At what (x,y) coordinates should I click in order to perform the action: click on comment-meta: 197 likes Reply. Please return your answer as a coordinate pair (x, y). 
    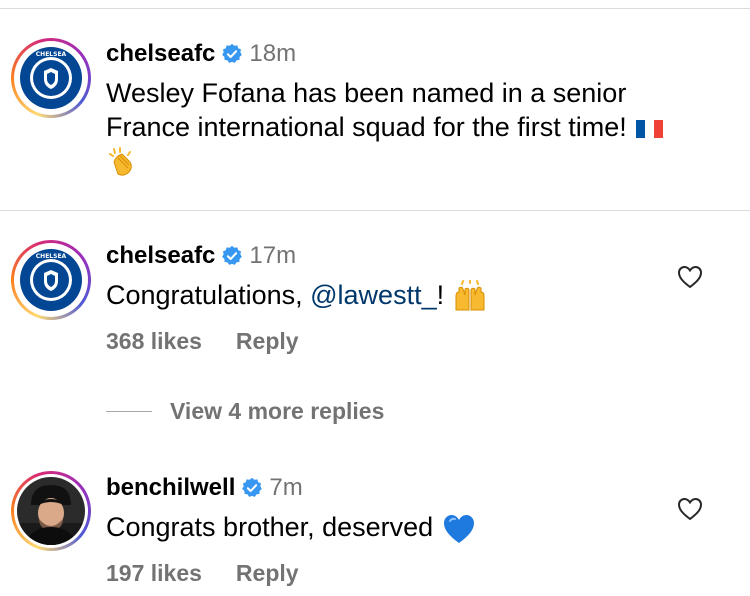
    Looking at the image, I should click on (202, 573).